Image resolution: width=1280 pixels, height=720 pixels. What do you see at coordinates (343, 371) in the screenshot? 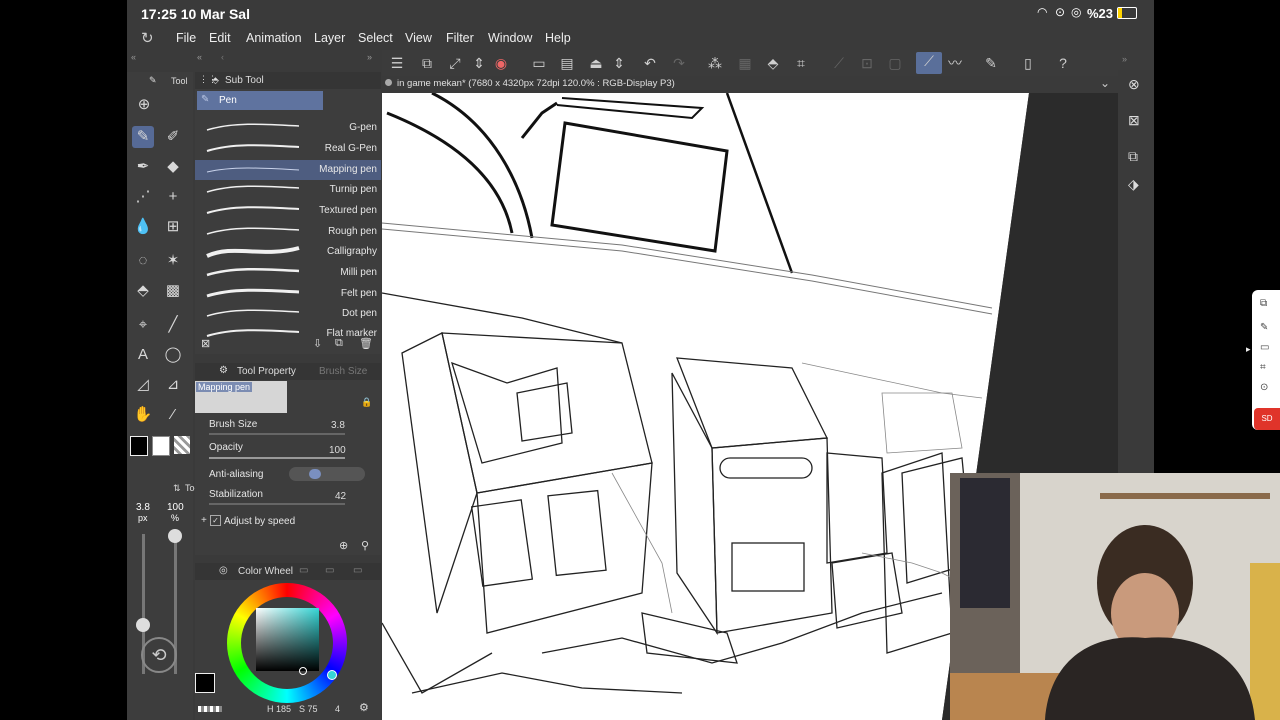
I see `brush-size-tab: Brush Size` at bounding box center [343, 371].